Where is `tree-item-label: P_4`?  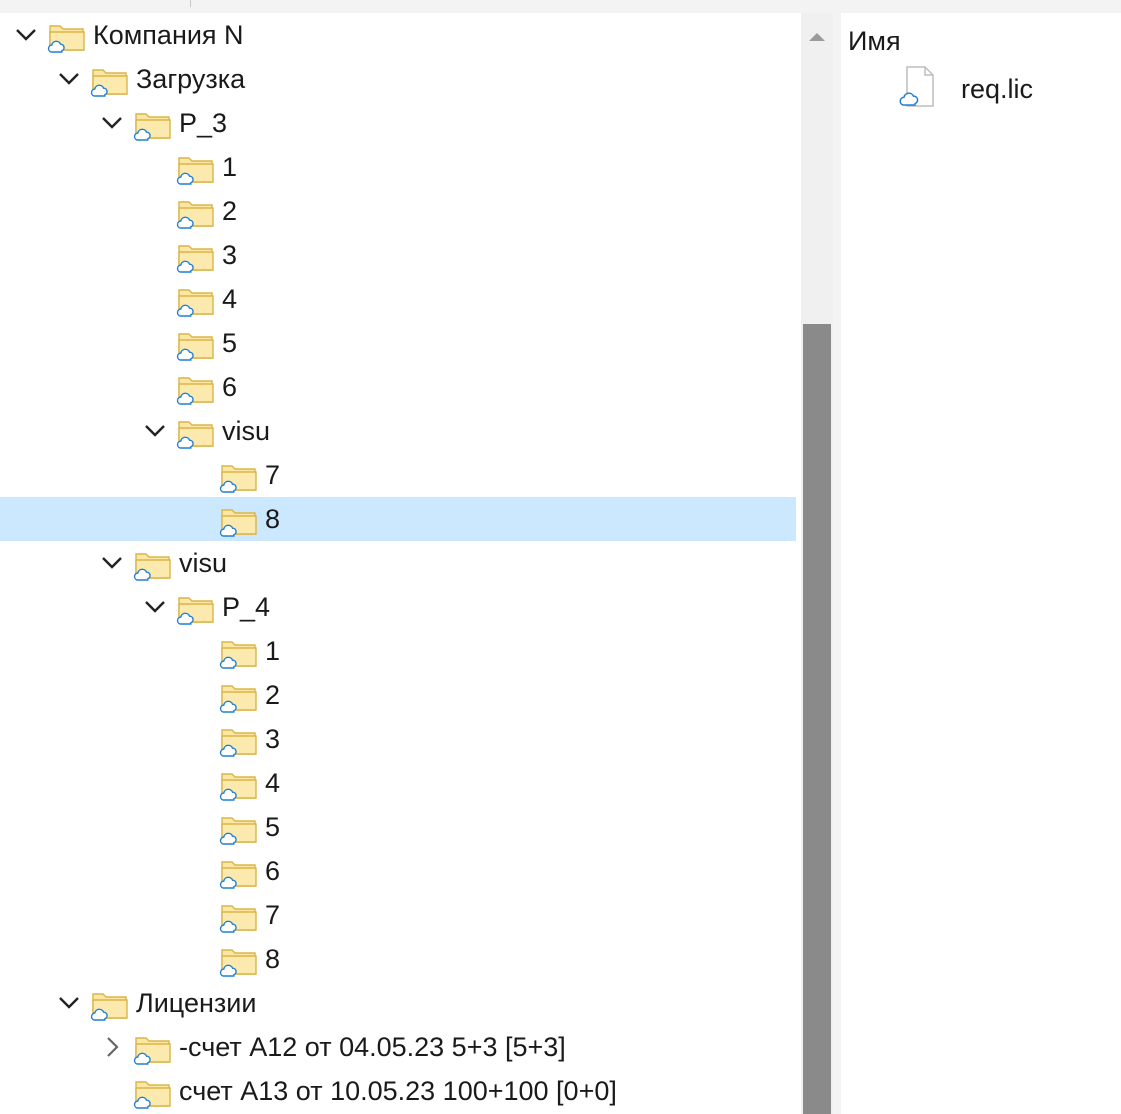 tree-item-label: P_4 is located at coordinates (246, 607).